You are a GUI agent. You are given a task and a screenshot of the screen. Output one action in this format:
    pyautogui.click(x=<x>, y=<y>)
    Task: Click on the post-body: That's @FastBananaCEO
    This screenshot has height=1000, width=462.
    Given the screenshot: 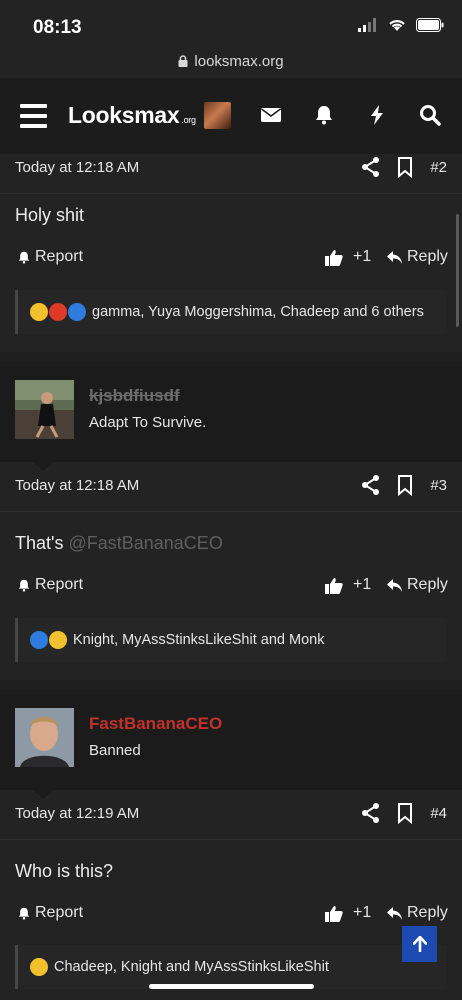 What is the action you would take?
    pyautogui.click(x=119, y=543)
    